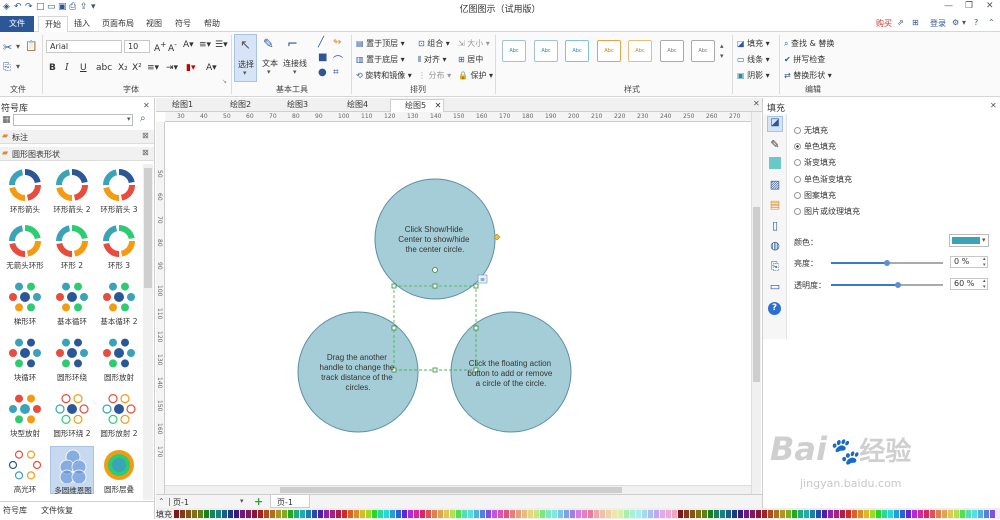 Image resolution: width=1000 pixels, height=520 pixels. What do you see at coordinates (7, 67) in the screenshot?
I see `copy-icon: ⎘` at bounding box center [7, 67].